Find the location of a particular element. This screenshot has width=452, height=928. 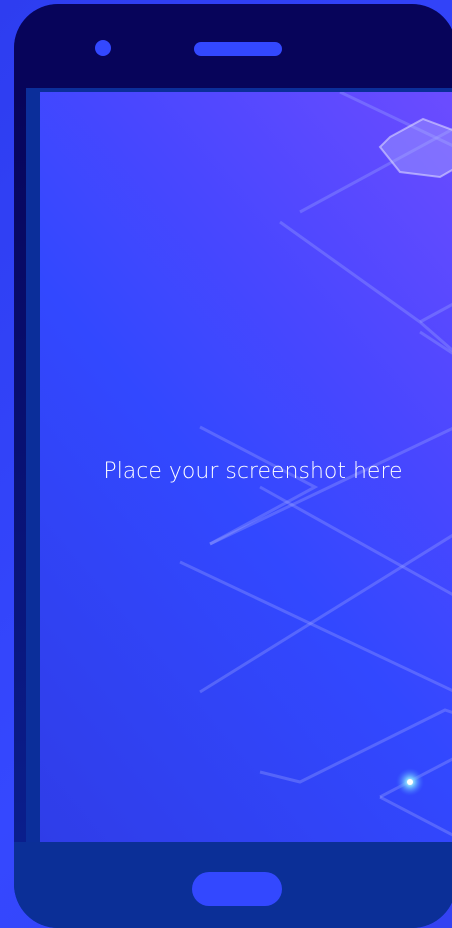

home-button-icon is located at coordinates (237, 889).